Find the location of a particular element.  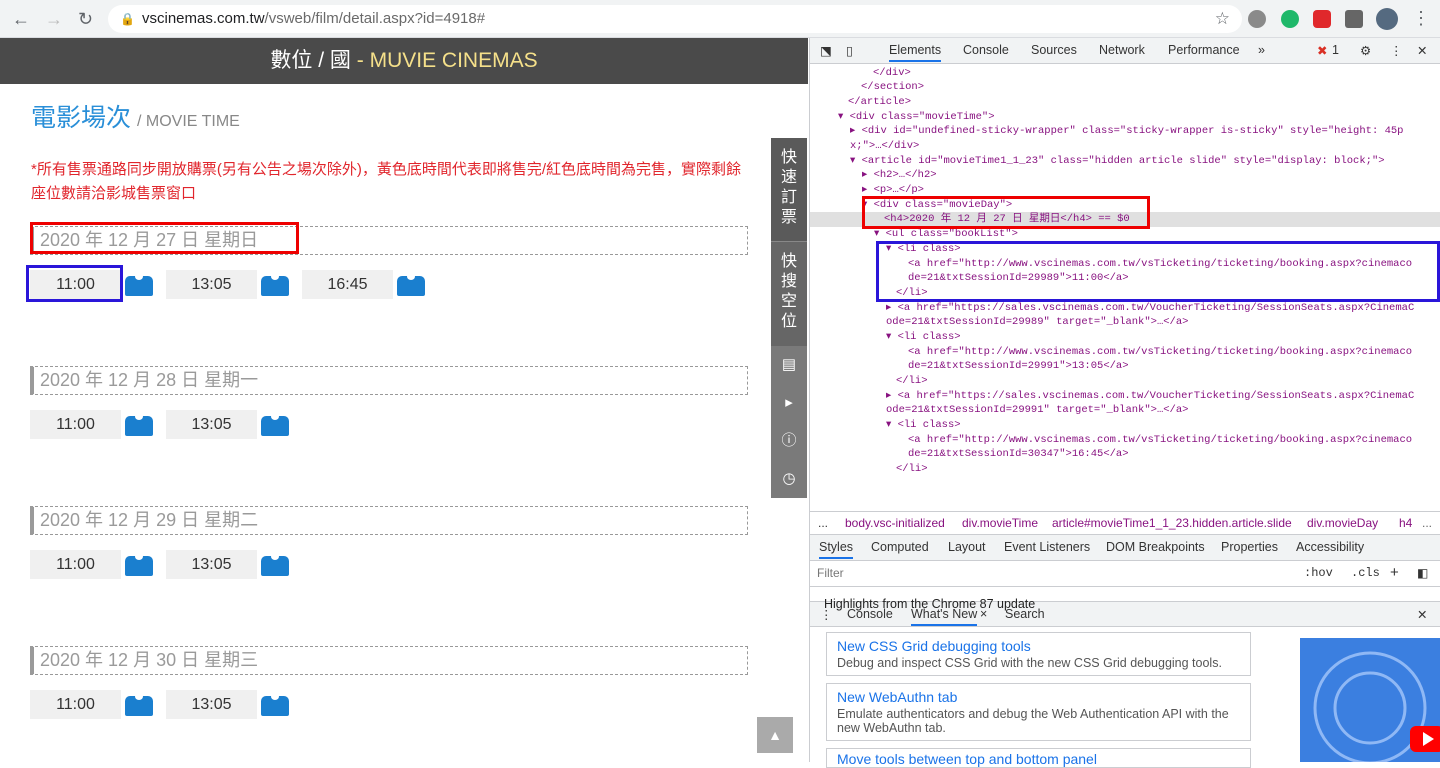

youtube-extension-icon is located at coordinates (1322, 19).